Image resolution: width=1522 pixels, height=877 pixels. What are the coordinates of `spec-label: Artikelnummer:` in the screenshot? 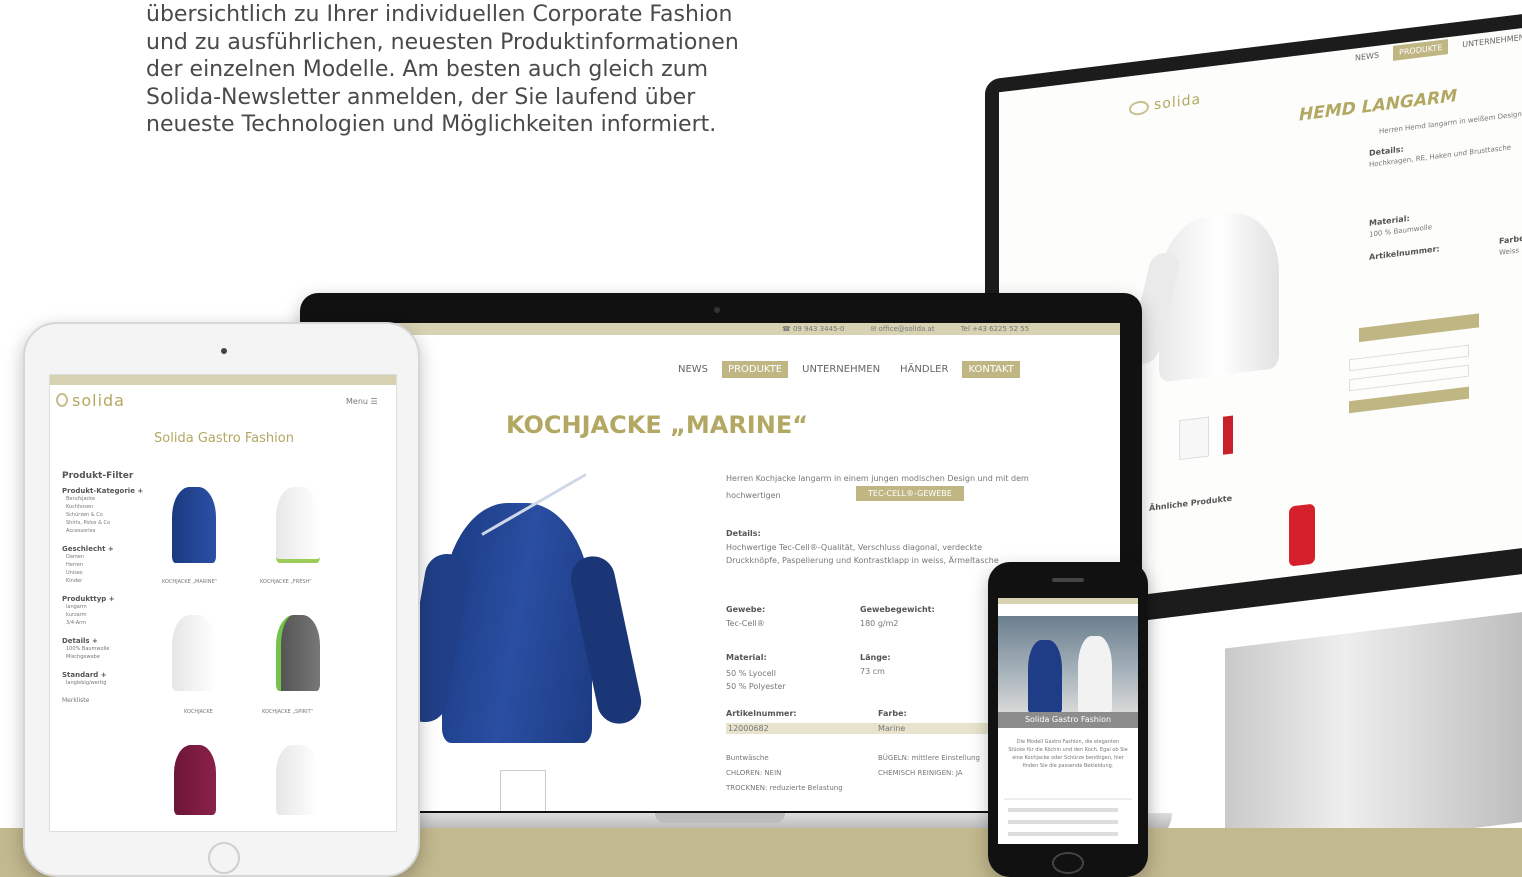 It's located at (761, 713).